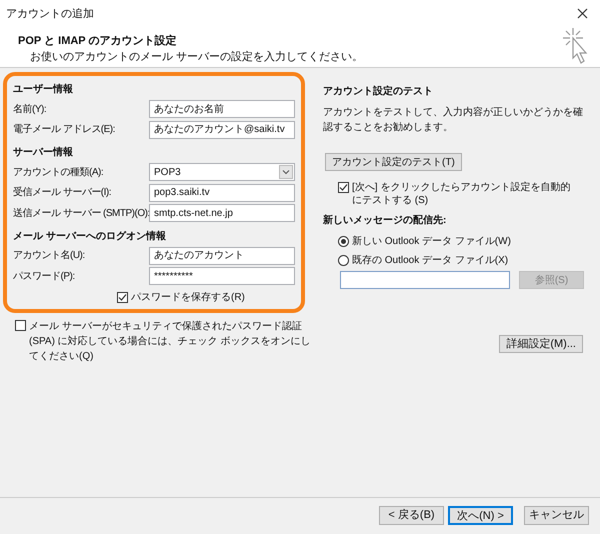 Image resolution: width=600 pixels, height=534 pixels. What do you see at coordinates (165, 341) in the screenshot?
I see `spa-checkbox: メール サーバーがセキュリティで保護されたパスワード認証 (SPA) に対応している場合には、チェック ボックスをオンにしてください(Q)` at bounding box center [165, 341].